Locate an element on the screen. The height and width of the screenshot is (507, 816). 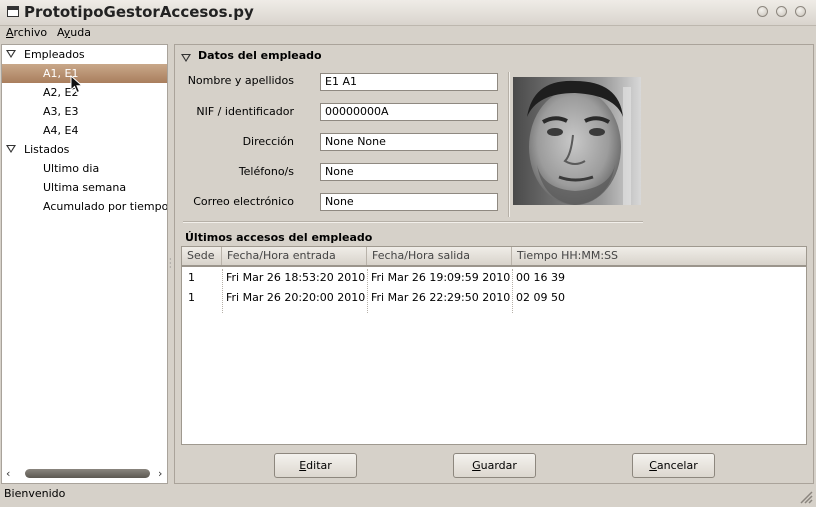
horizontal-scrollbar: ‹ › is located at coordinates (85, 474).